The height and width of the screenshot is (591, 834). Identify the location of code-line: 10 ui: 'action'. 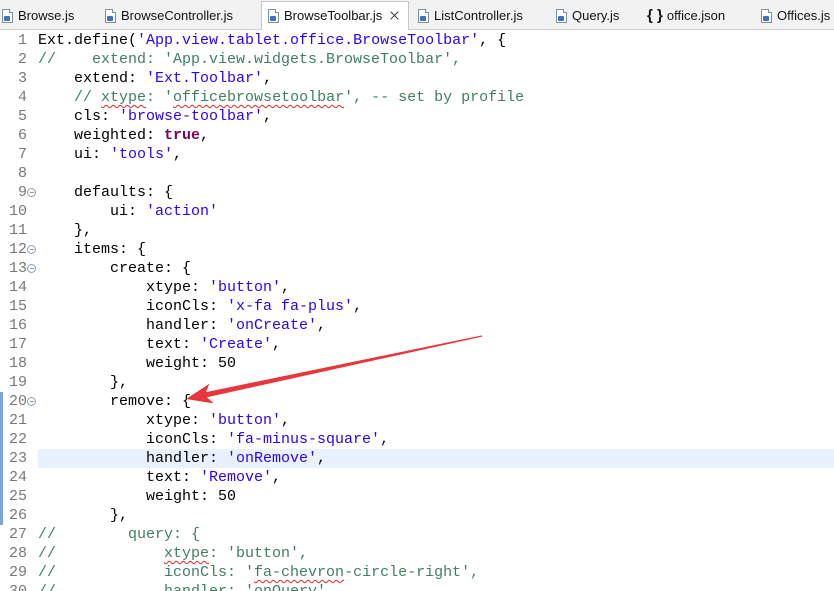
(417, 211).